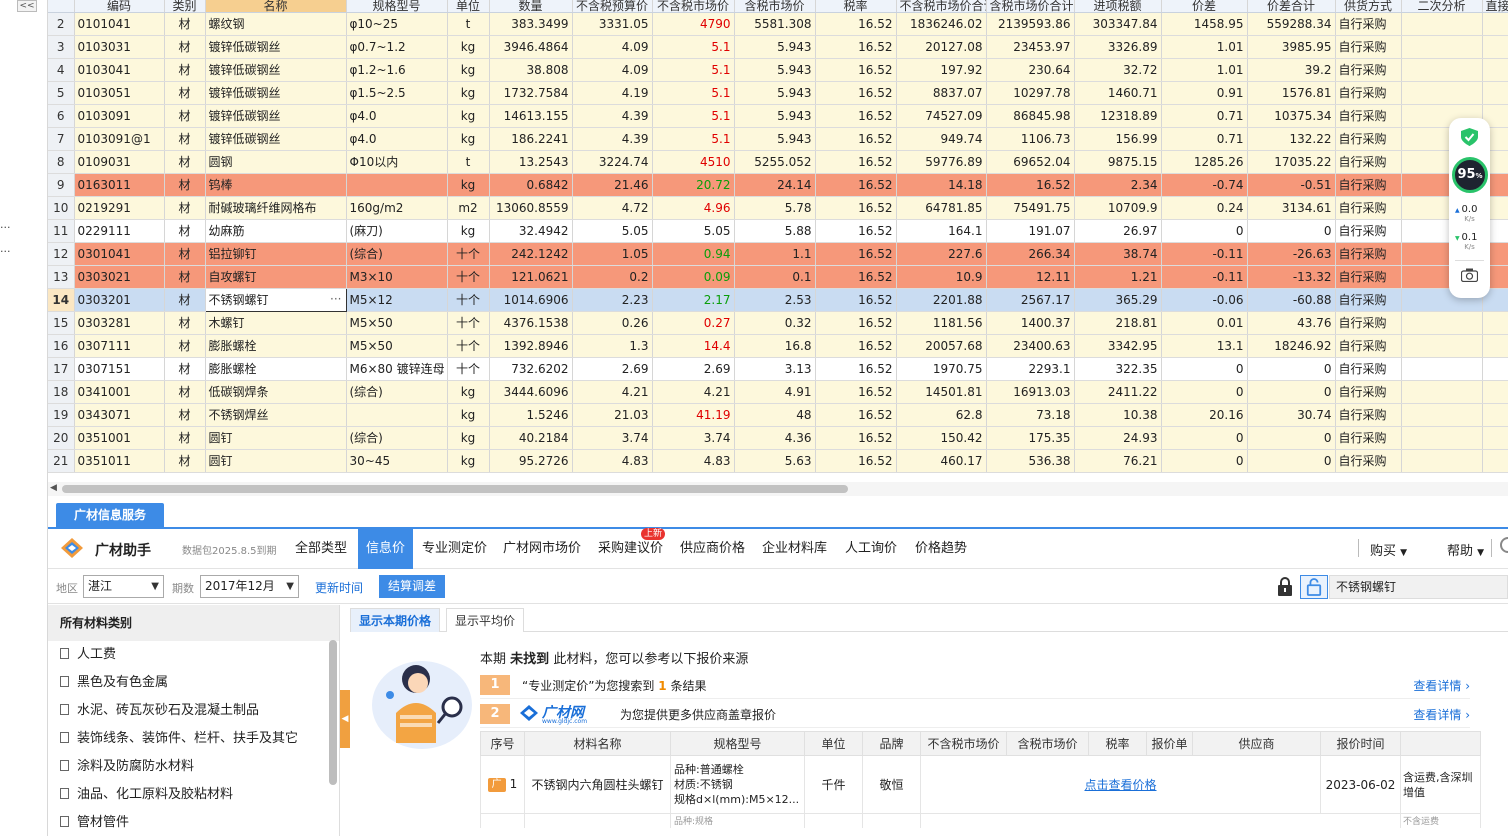  Describe the element at coordinates (775, 24) in the screenshot. I see `cell-mkt-tax: 5581.308` at that location.